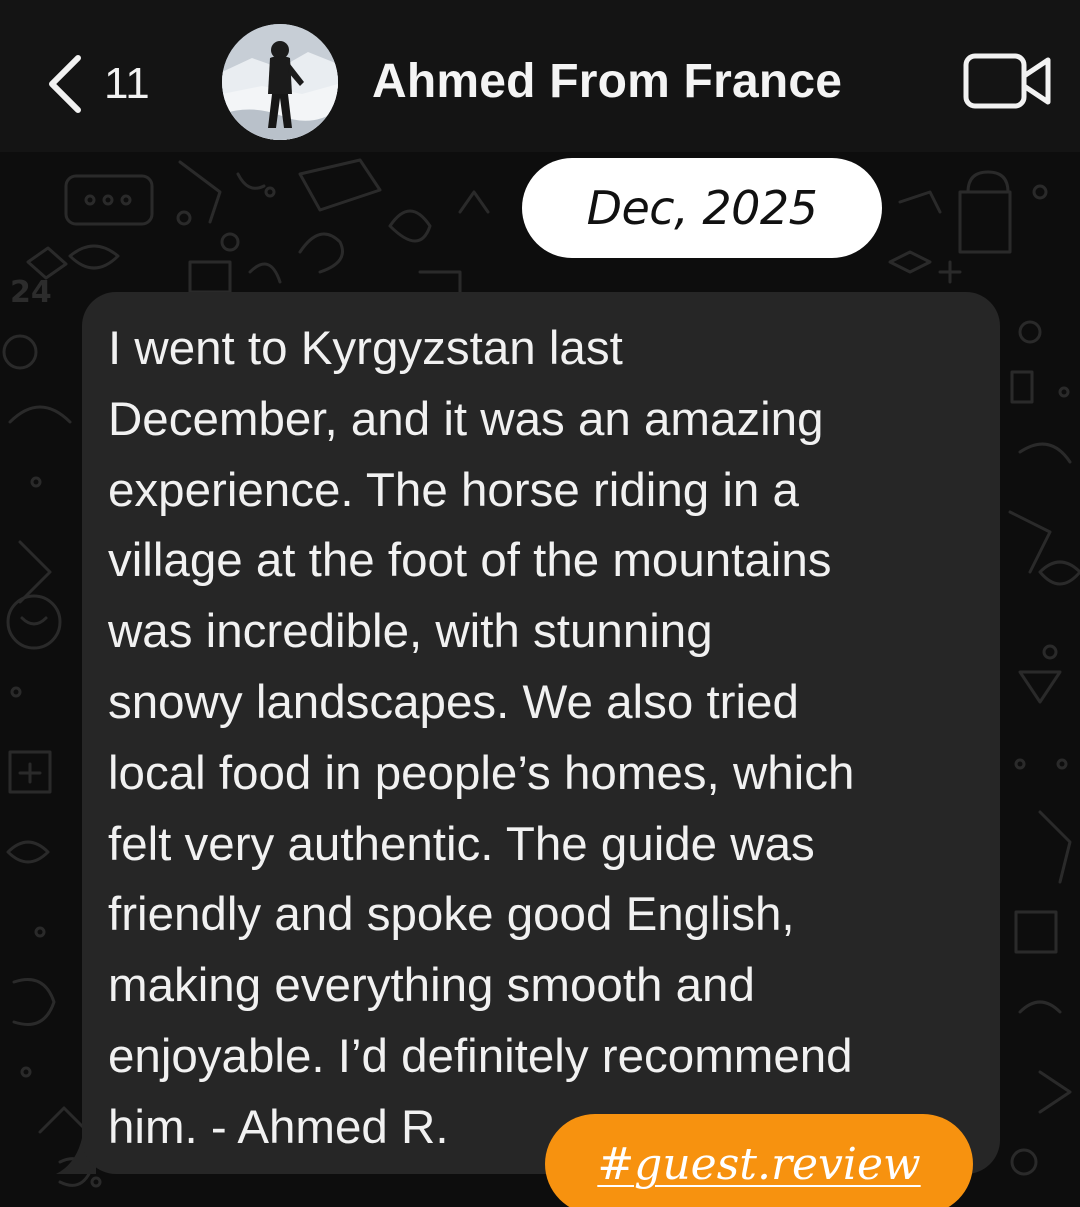 The width and height of the screenshot is (1080, 1207). What do you see at coordinates (607, 81) in the screenshot?
I see `contact-name: Ahmed From France` at bounding box center [607, 81].